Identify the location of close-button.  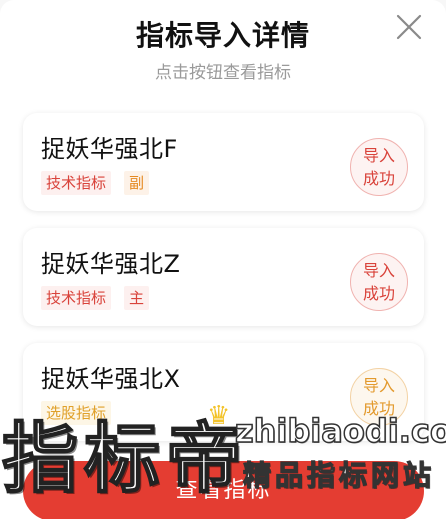
(409, 27).